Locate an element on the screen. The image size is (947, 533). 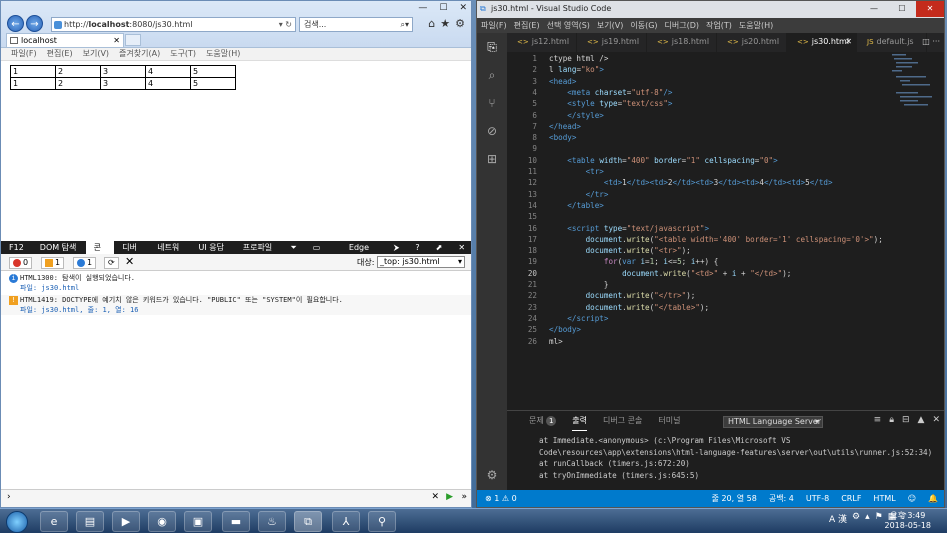
tab-js12: <> js12.html is located at coordinates (542, 42).